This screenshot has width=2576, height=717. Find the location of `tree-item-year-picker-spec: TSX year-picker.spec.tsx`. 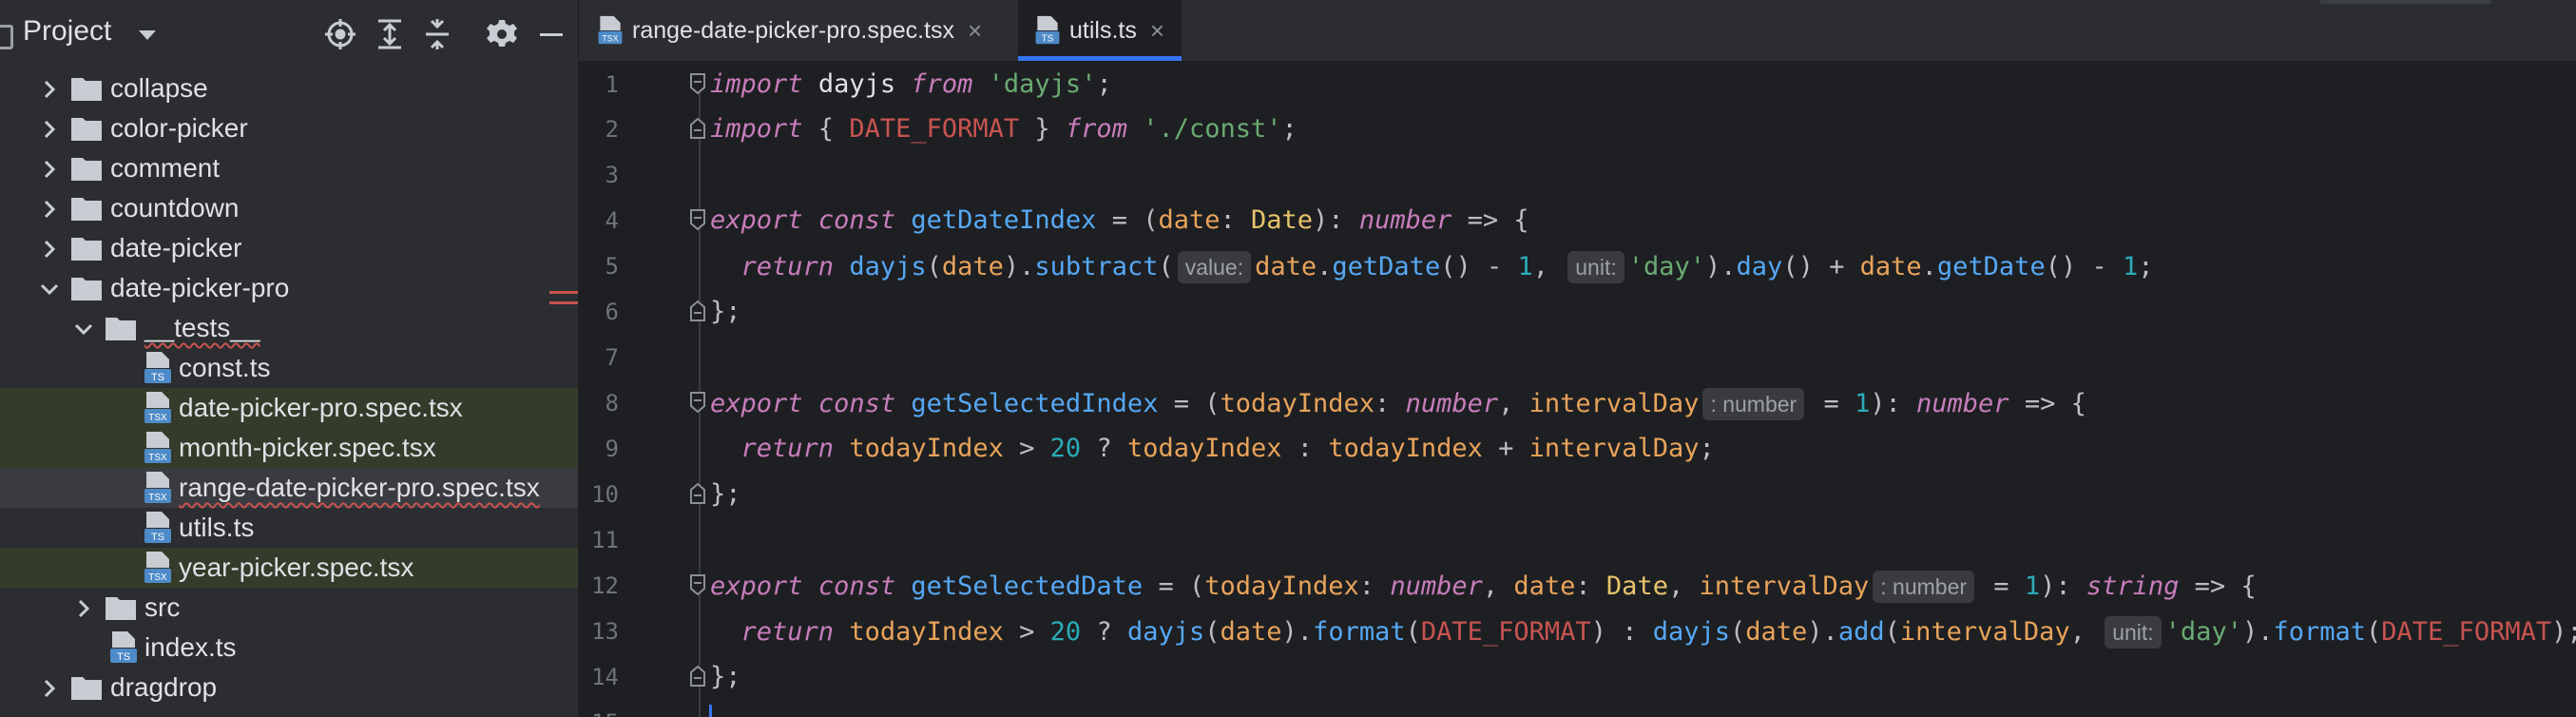

tree-item-year-picker-spec: TSX year-picker.spec.tsx is located at coordinates (289, 568).